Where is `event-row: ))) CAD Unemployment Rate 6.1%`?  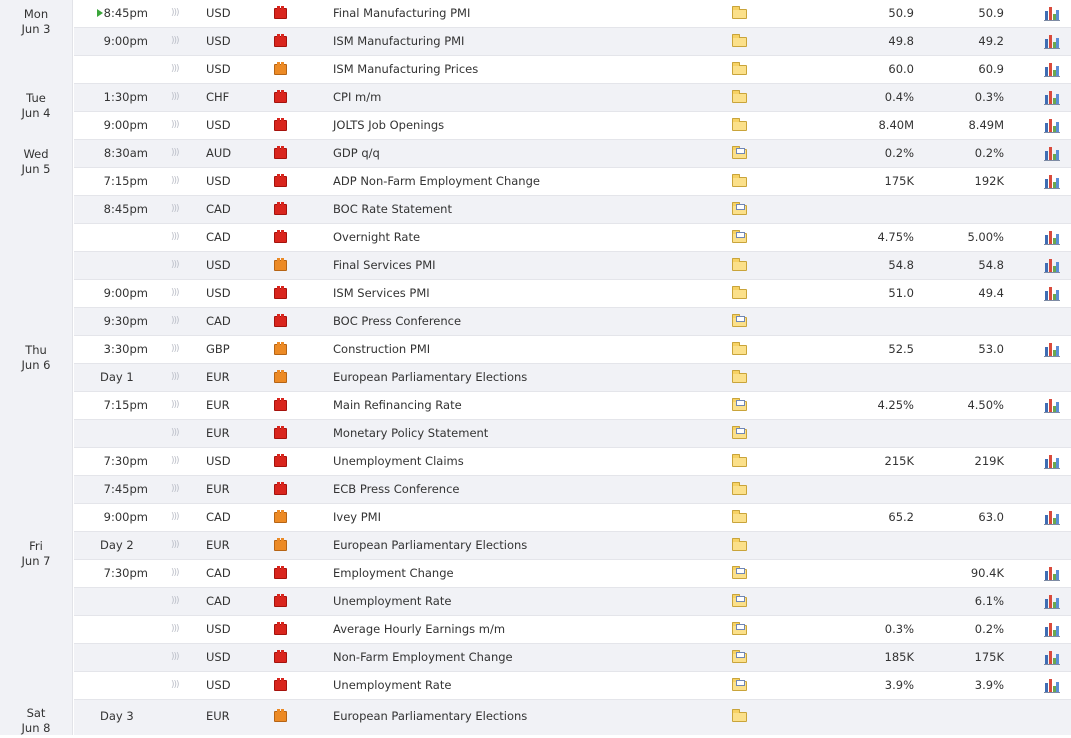 event-row: ))) CAD Unemployment Rate 6.1% is located at coordinates (572, 602).